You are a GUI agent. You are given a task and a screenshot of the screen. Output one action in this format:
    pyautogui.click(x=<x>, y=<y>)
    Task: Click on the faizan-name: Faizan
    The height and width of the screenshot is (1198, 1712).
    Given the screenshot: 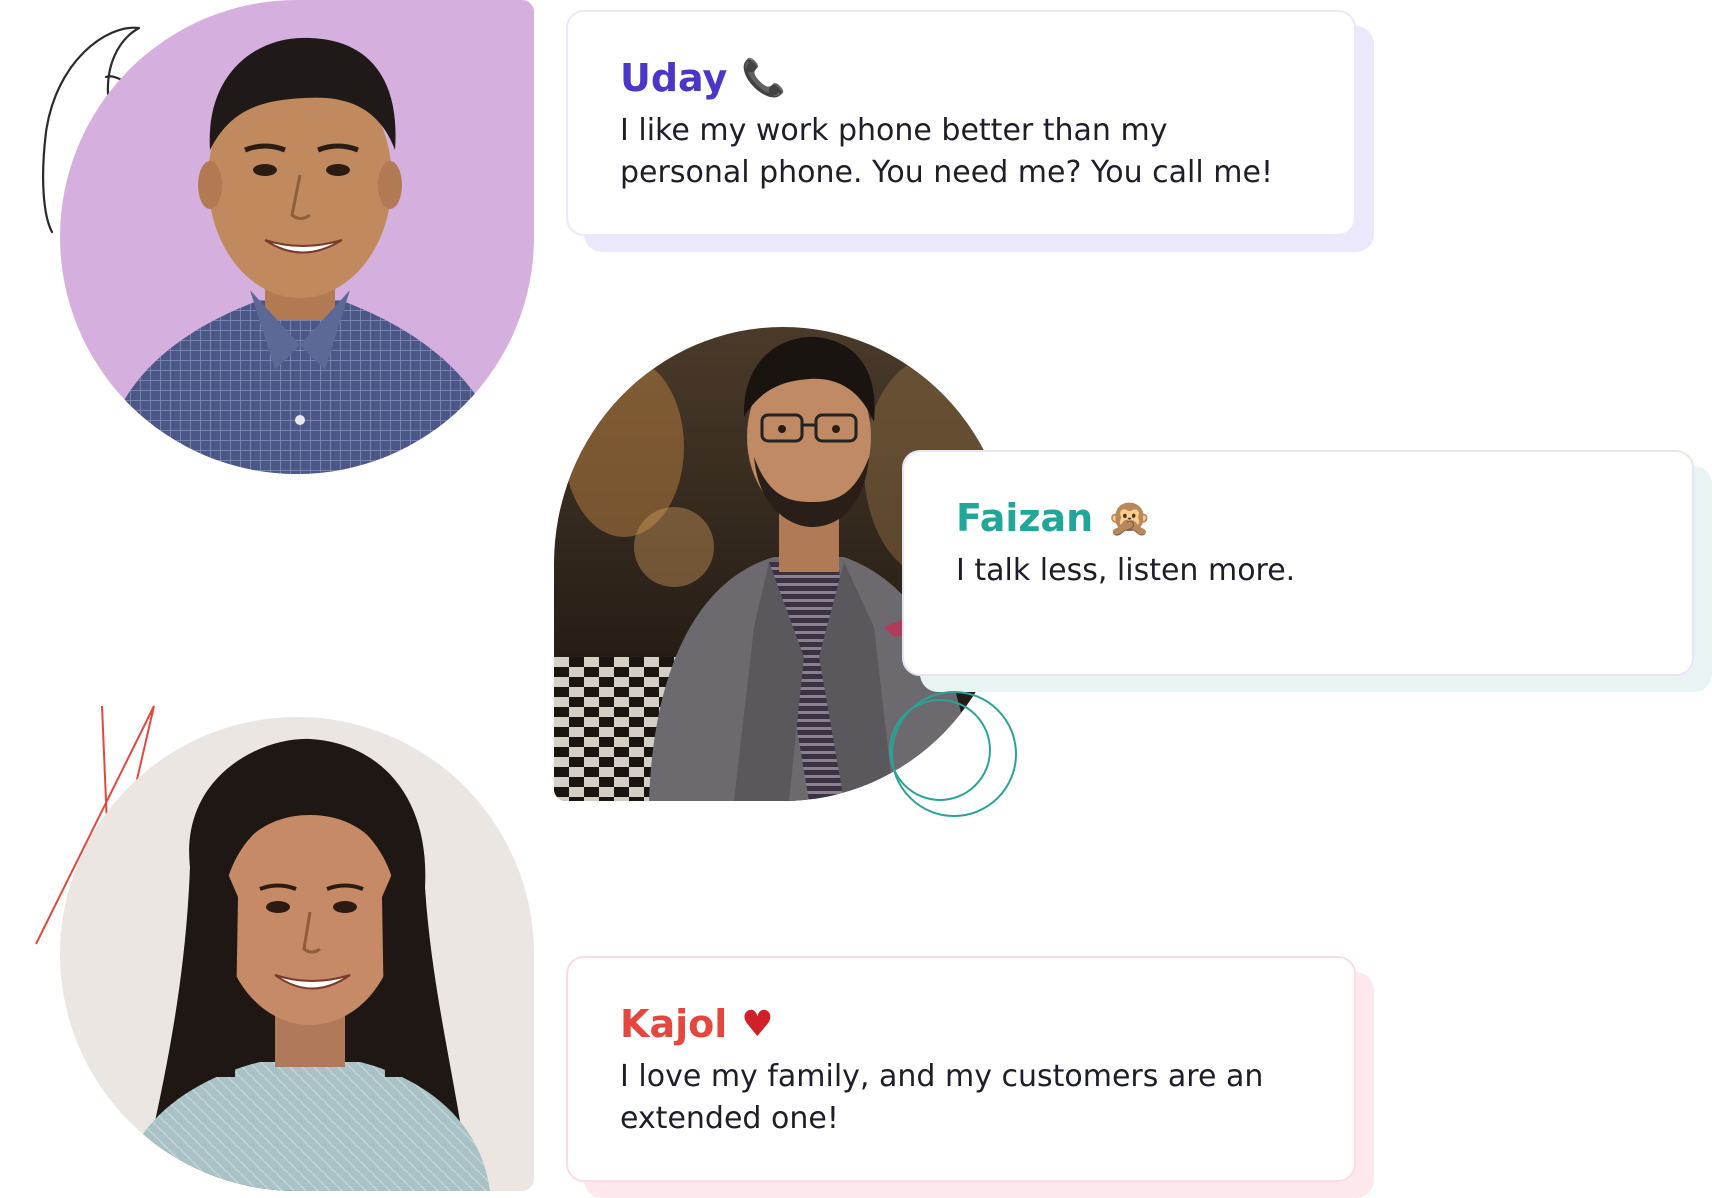 What is the action you would take?
    pyautogui.click(x=1025, y=518)
    